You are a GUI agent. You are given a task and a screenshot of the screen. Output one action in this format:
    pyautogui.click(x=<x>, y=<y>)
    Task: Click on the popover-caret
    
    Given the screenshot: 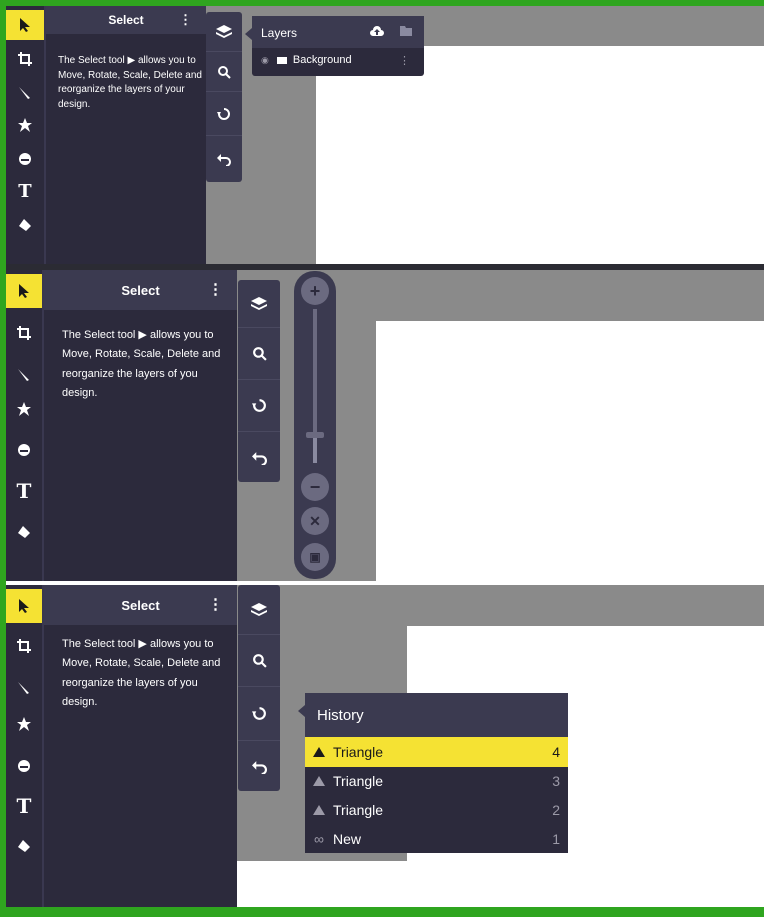 What is the action you would take?
    pyautogui.click(x=248, y=34)
    